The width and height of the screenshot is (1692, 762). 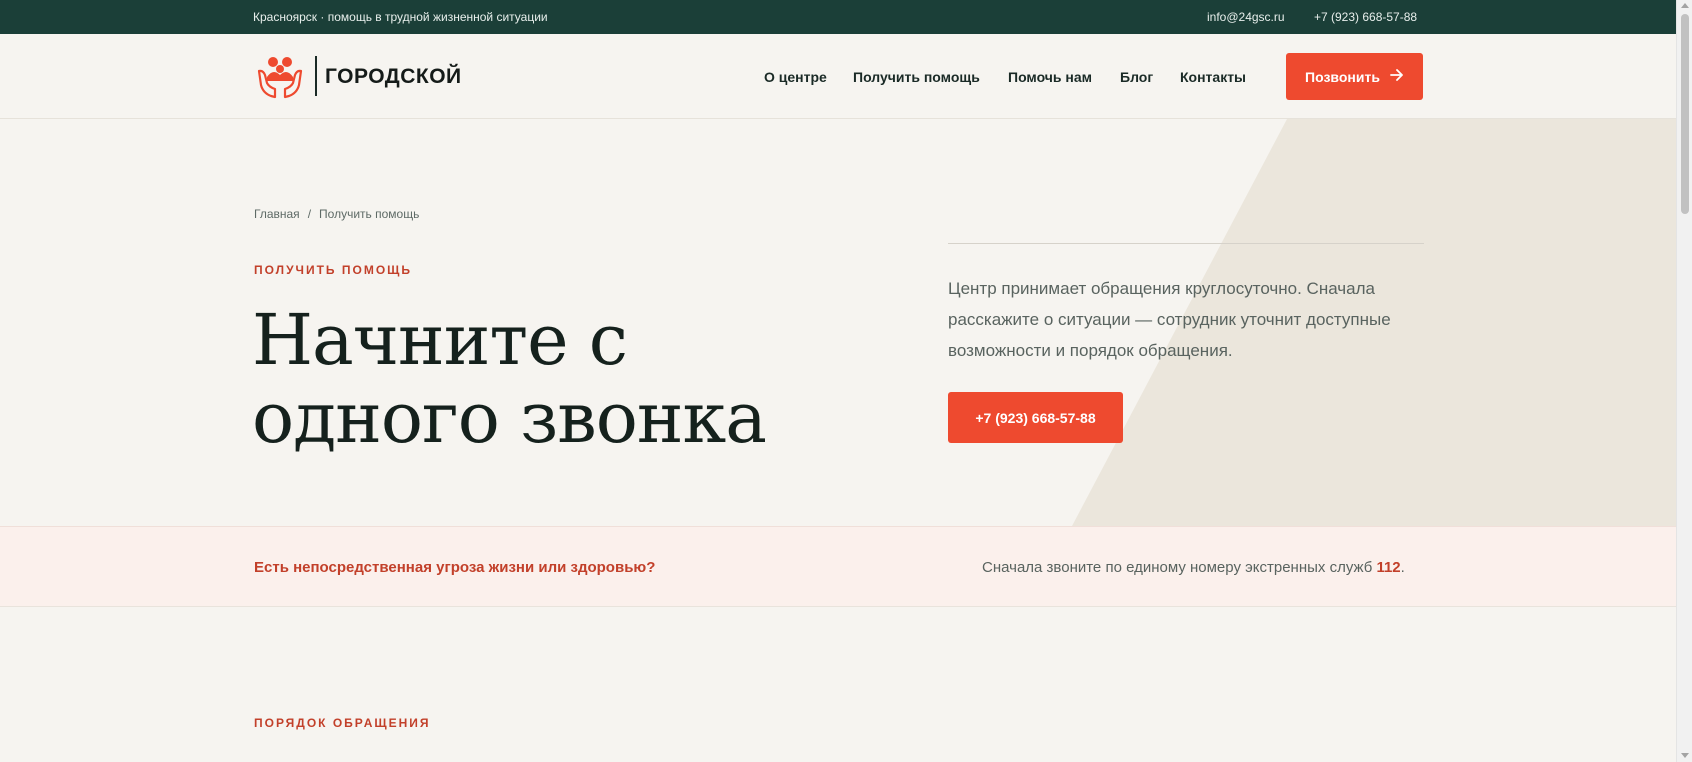 What do you see at coordinates (342, 723) in the screenshot?
I see `procedure-eyebrow: Порядок обращения` at bounding box center [342, 723].